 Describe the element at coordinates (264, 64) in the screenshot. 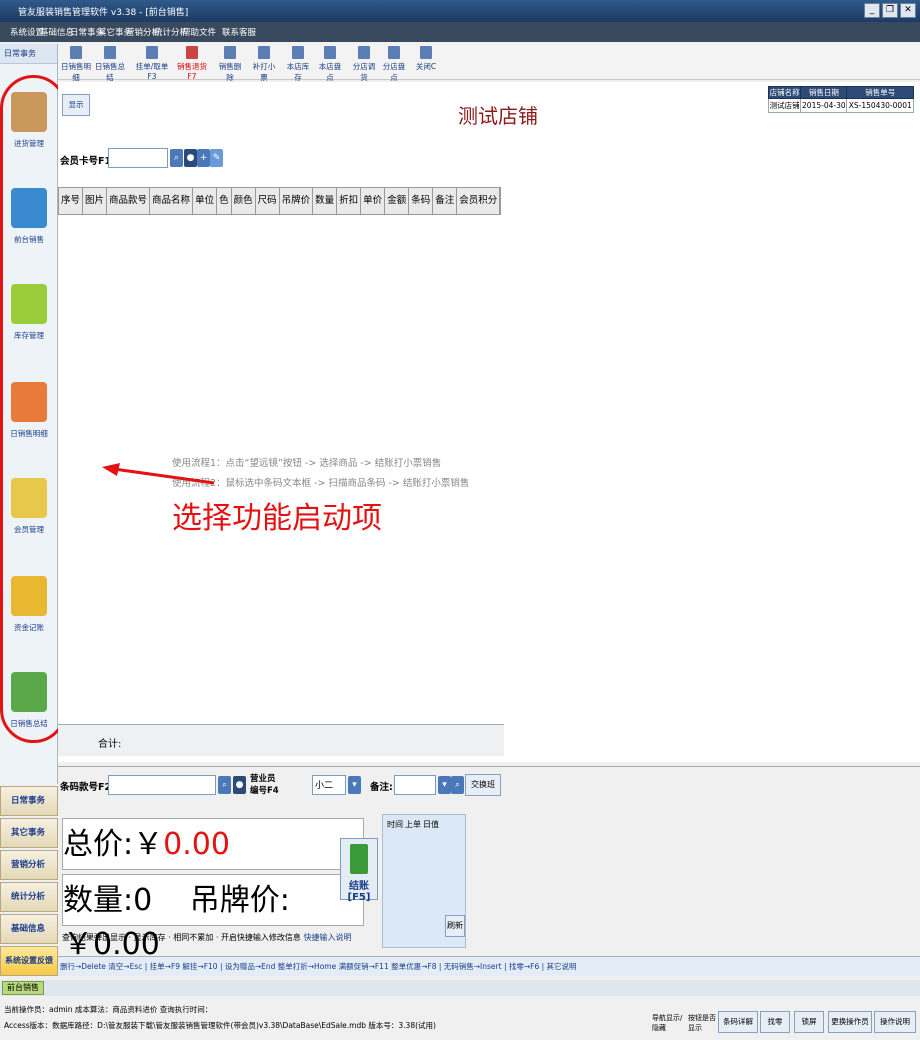

I see `reprint-button: 补打小票` at that location.